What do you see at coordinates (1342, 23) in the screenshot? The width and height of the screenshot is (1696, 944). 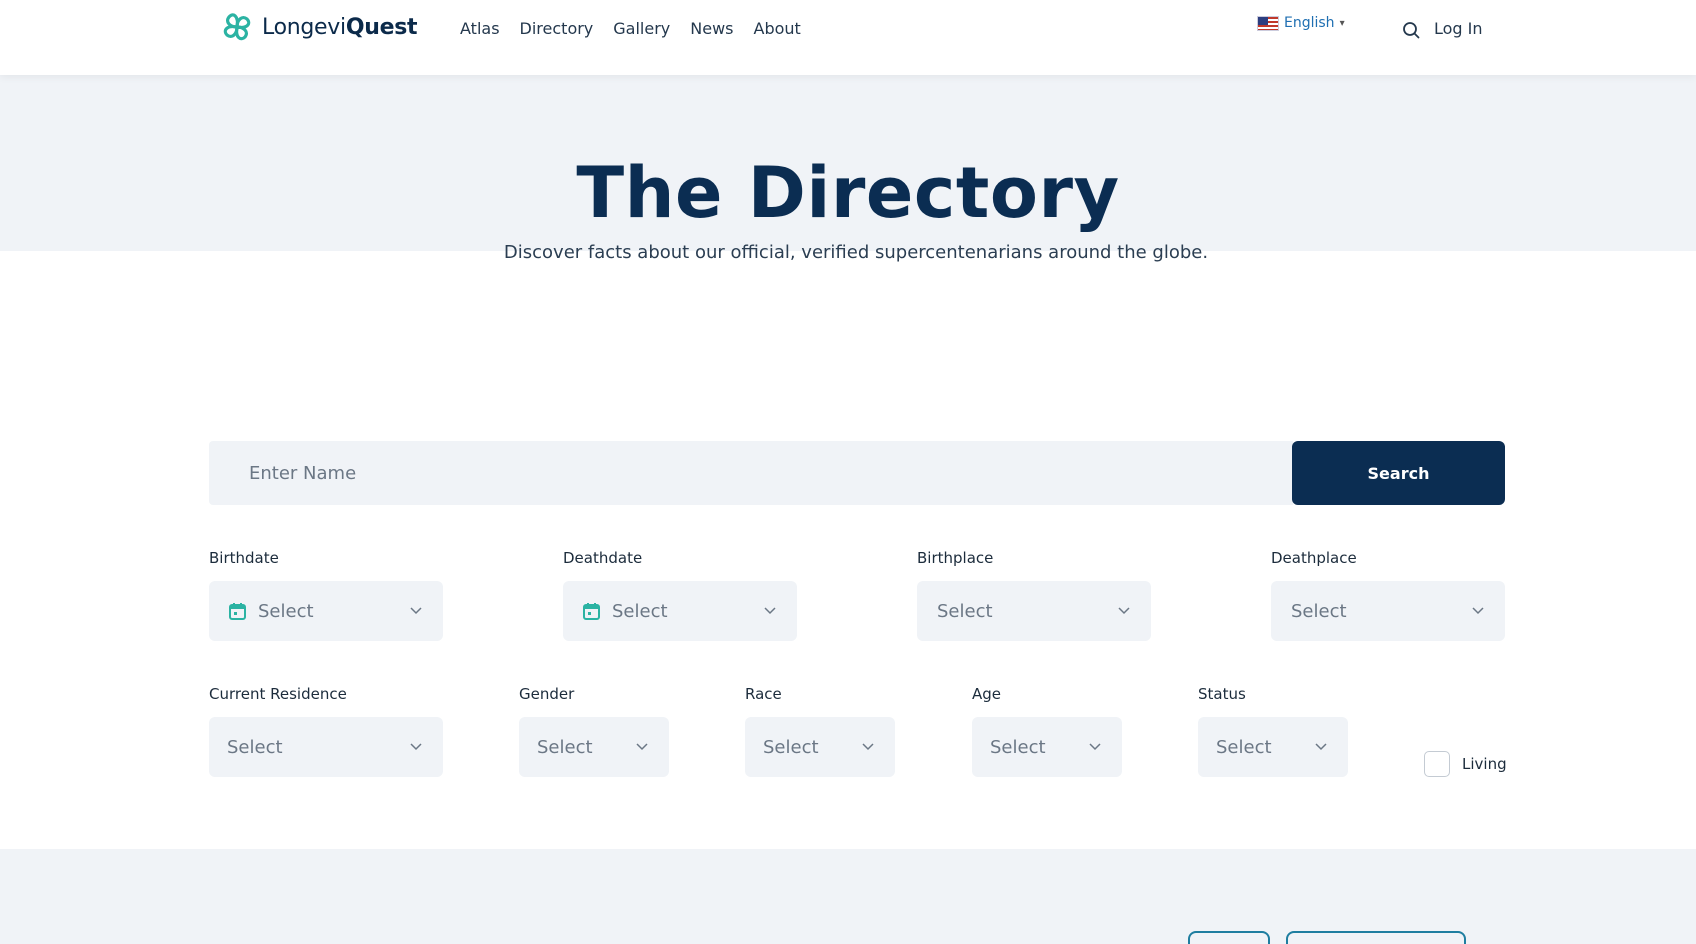 I see `caret-down-icon: ▾` at bounding box center [1342, 23].